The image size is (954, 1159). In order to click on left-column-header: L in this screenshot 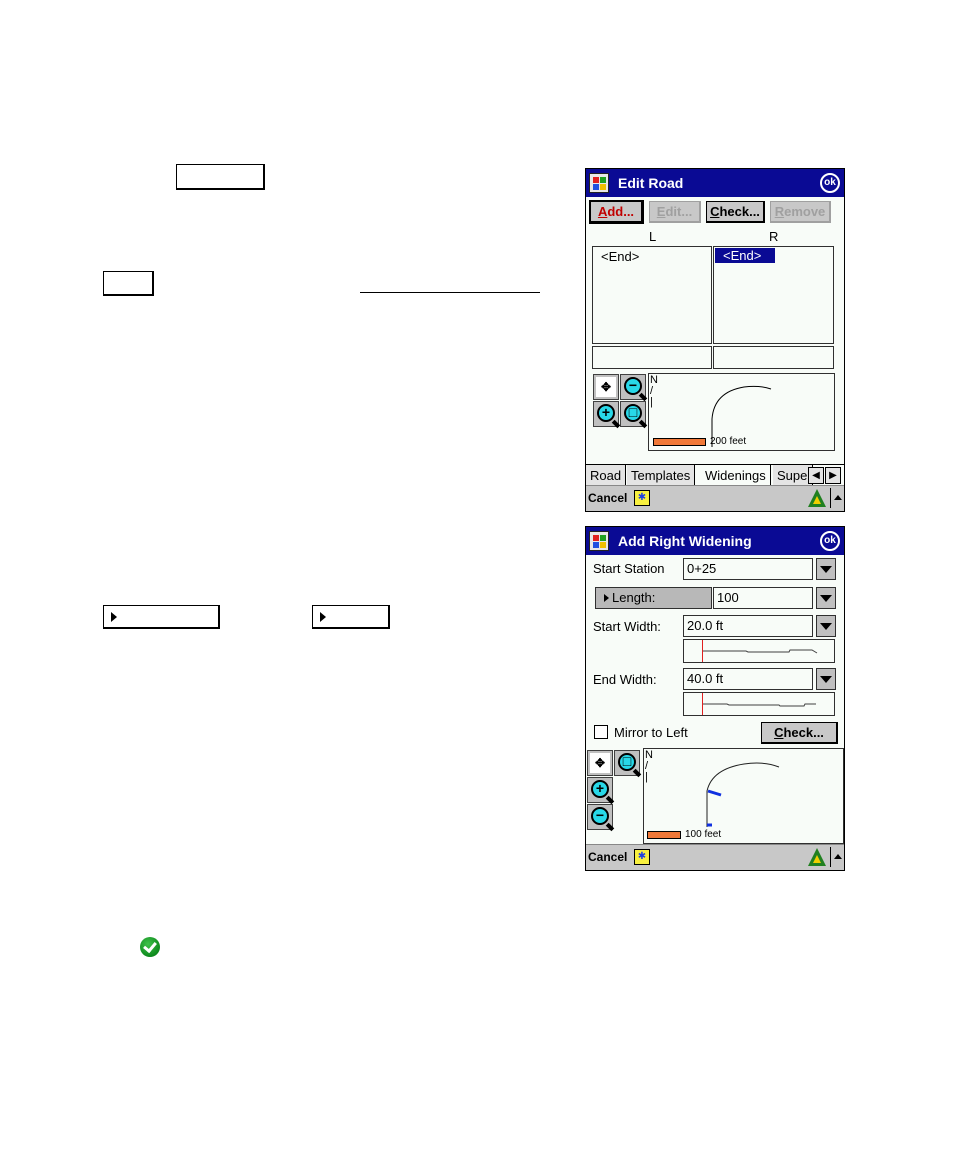, I will do `click(653, 236)`.